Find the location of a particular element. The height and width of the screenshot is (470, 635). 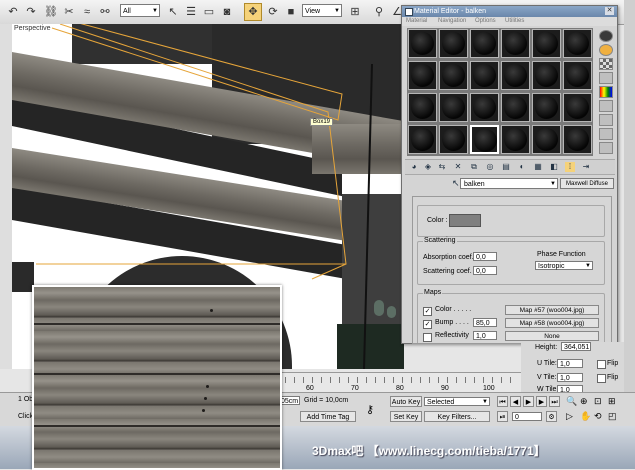

play-icon: ▶ is located at coordinates (528, 401).